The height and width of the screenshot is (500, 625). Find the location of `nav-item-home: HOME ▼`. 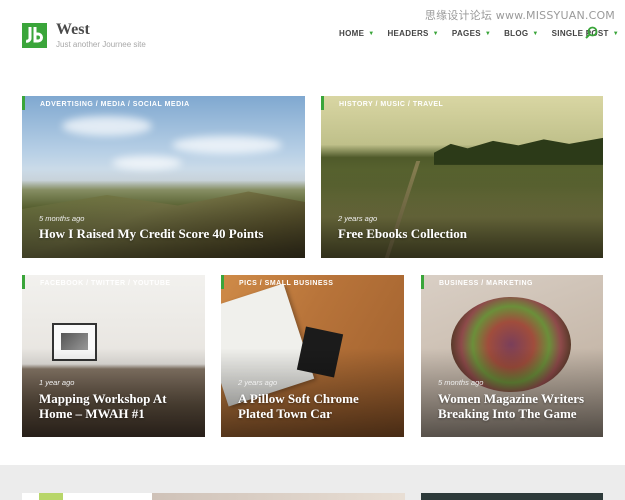

nav-item-home: HOME ▼ is located at coordinates (356, 33).